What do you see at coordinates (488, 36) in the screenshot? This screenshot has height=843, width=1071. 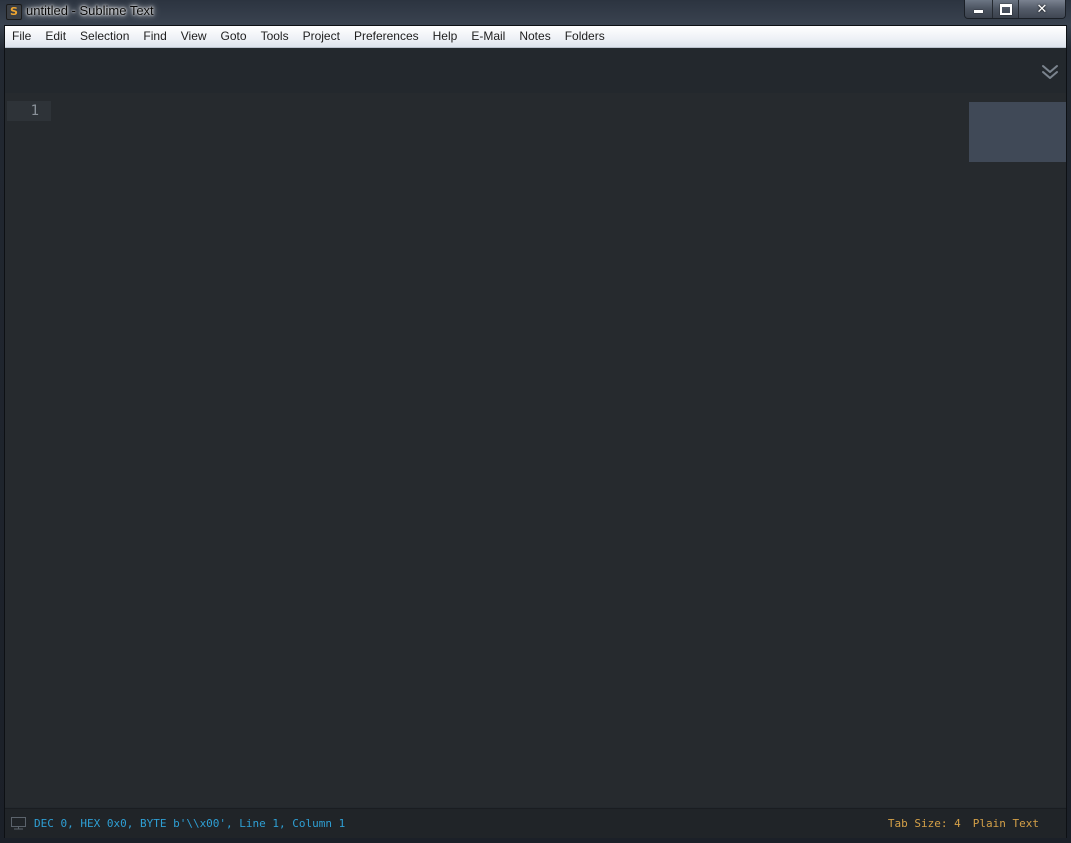 I see `menu-email: E-Mail` at bounding box center [488, 36].